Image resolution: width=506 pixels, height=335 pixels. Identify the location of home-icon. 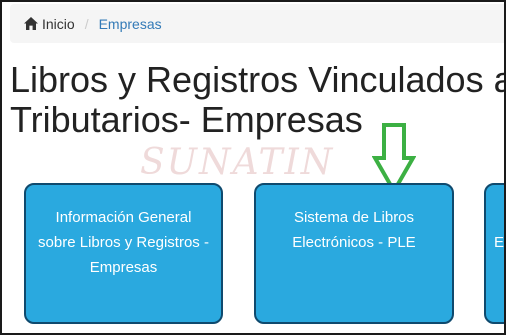
(31, 23).